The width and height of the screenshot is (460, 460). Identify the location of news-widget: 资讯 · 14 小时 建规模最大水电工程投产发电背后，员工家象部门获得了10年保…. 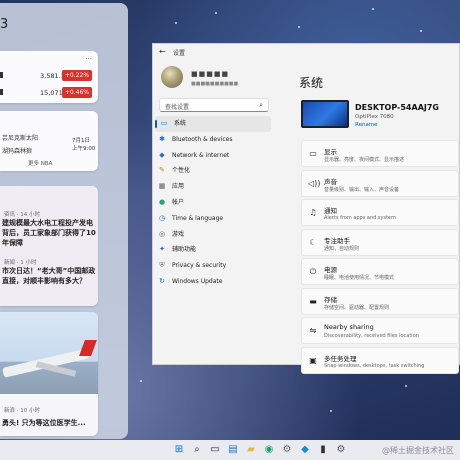
(49, 246).